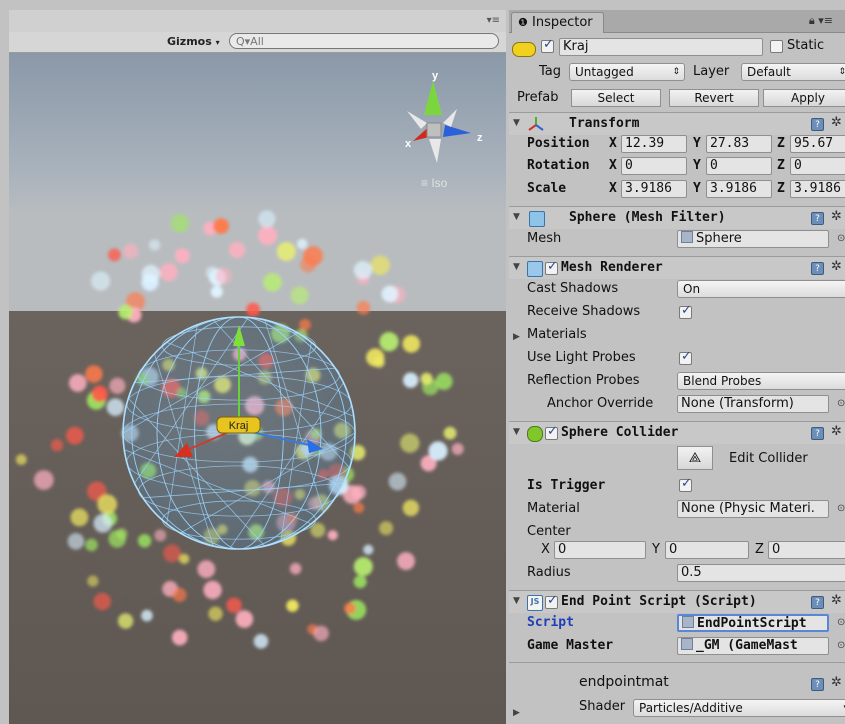 Image resolution: width=845 pixels, height=724 pixels. I want to click on script-title: End Point Script (Script), so click(659, 601).